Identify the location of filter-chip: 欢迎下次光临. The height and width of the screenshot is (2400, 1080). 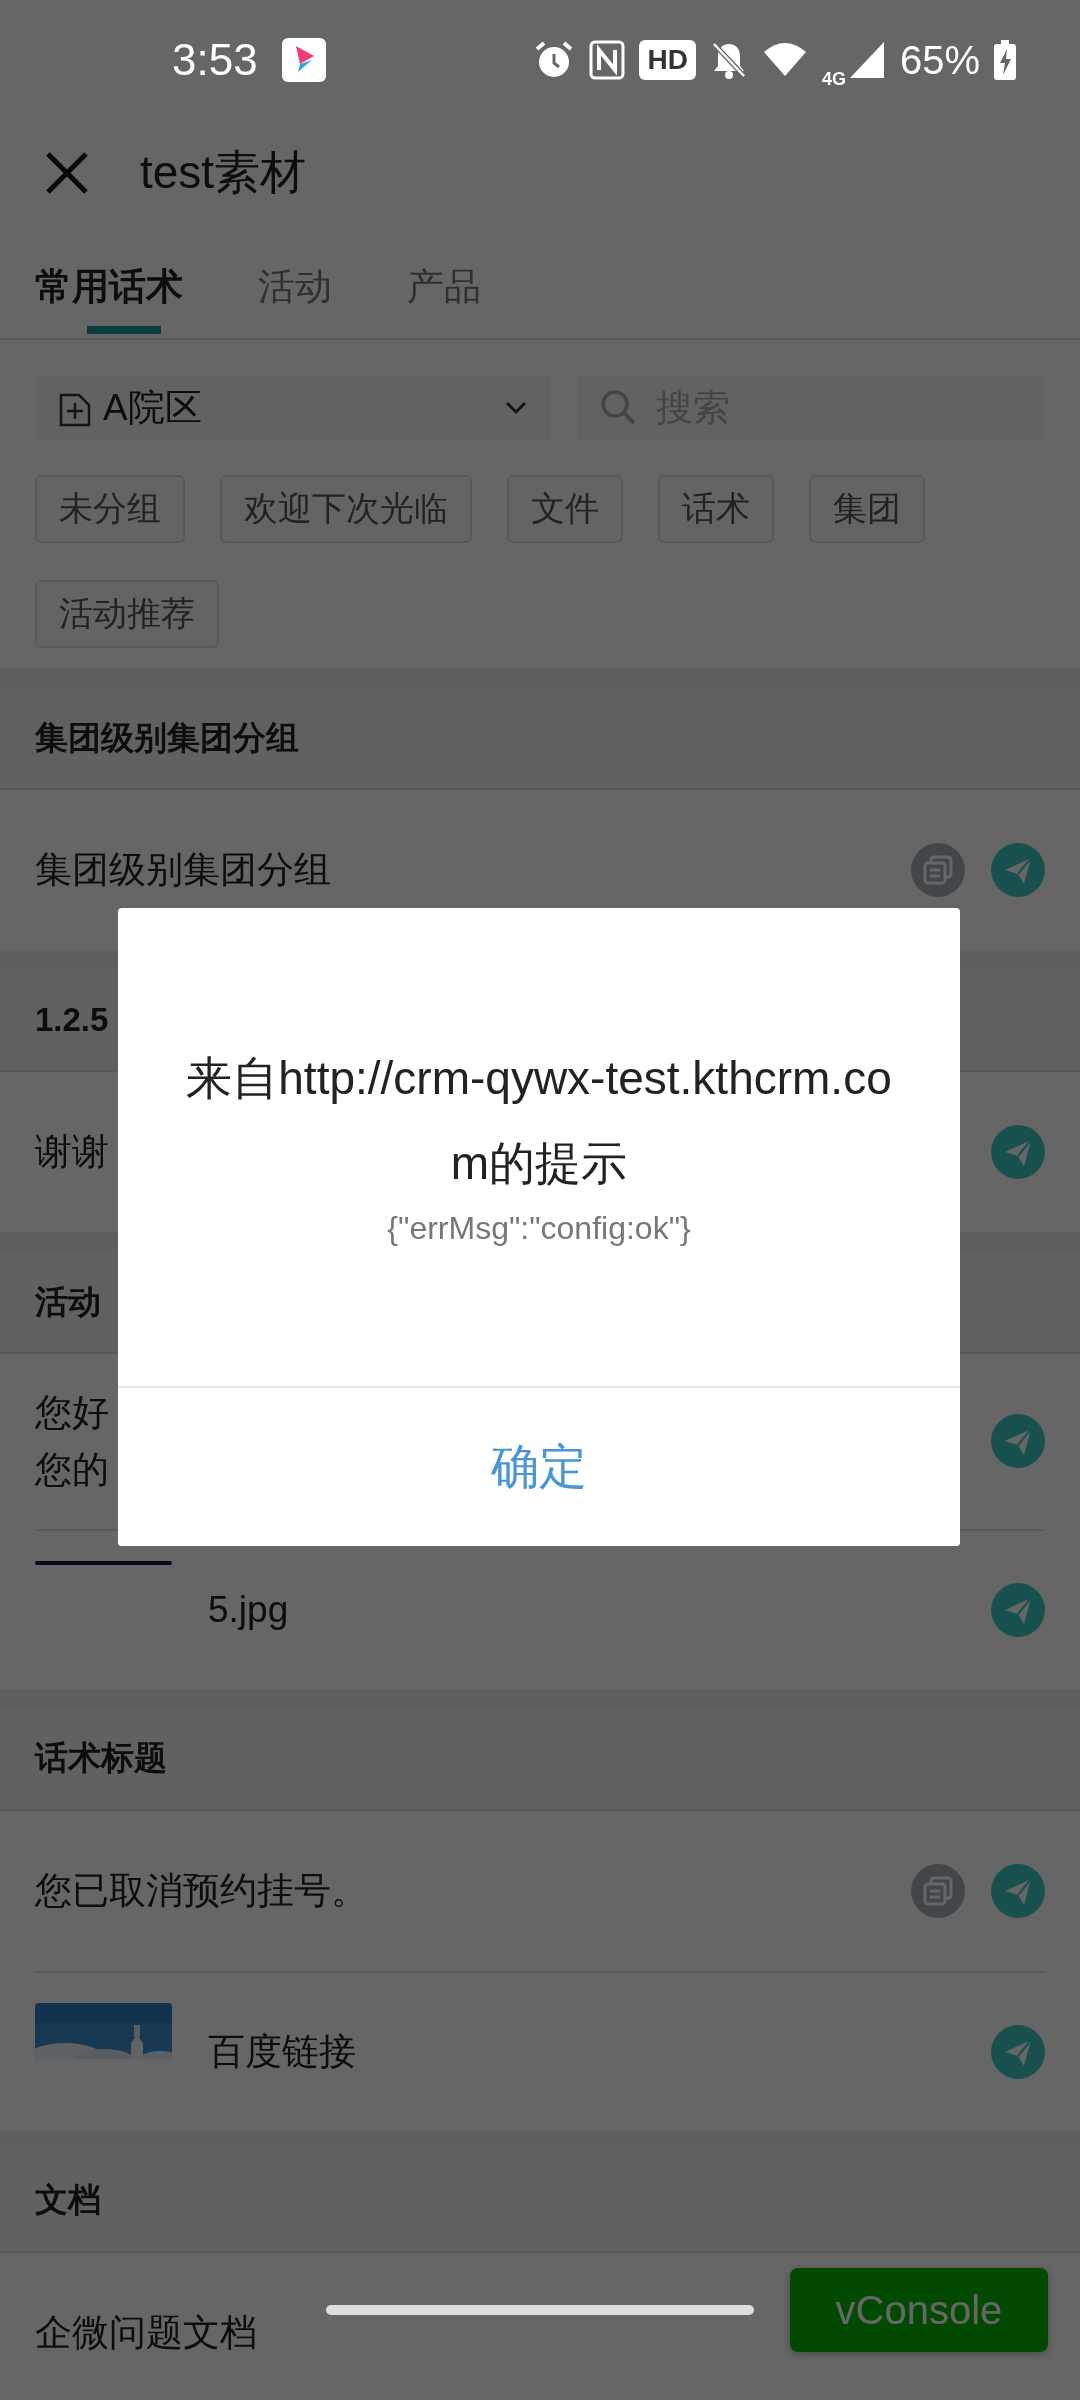
(346, 509).